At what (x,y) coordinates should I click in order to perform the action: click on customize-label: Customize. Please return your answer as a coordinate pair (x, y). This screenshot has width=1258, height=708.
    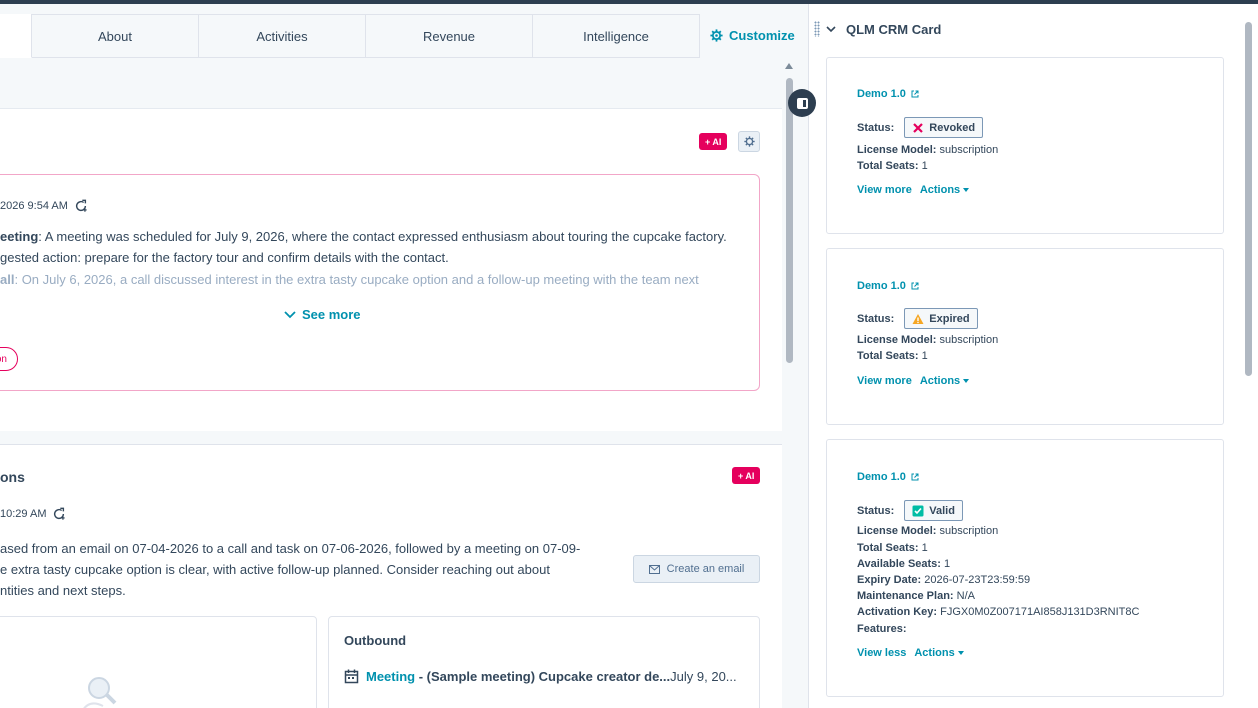
    Looking at the image, I should click on (762, 35).